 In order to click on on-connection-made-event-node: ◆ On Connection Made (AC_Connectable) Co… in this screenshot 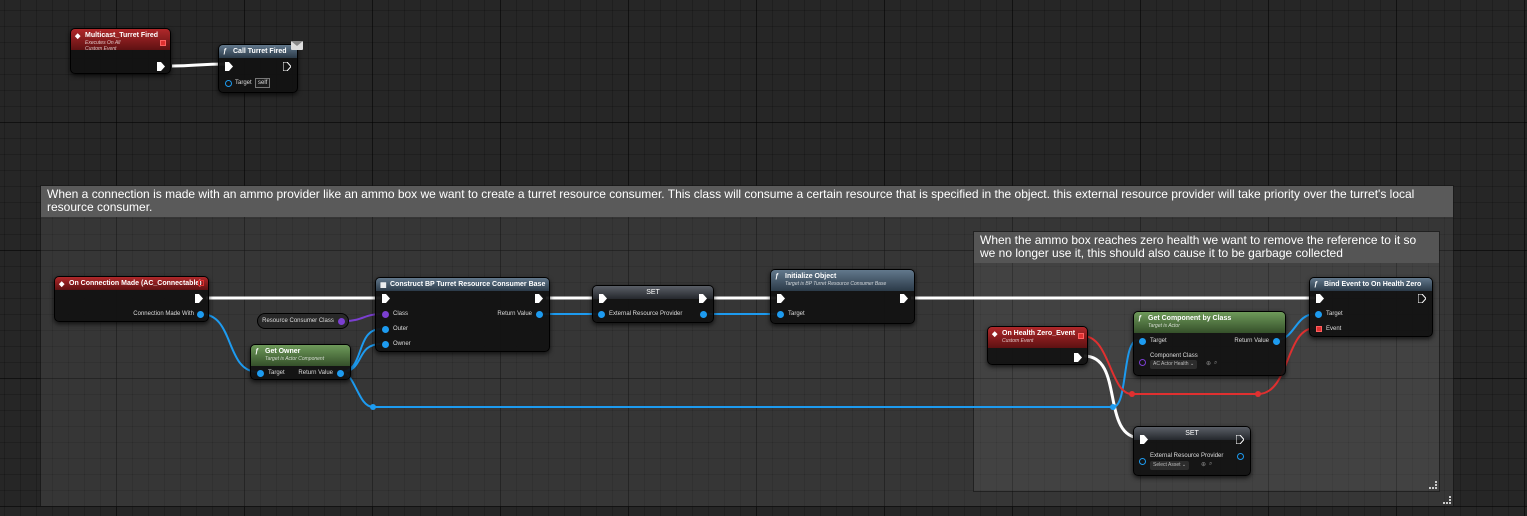, I will do `click(131, 299)`.